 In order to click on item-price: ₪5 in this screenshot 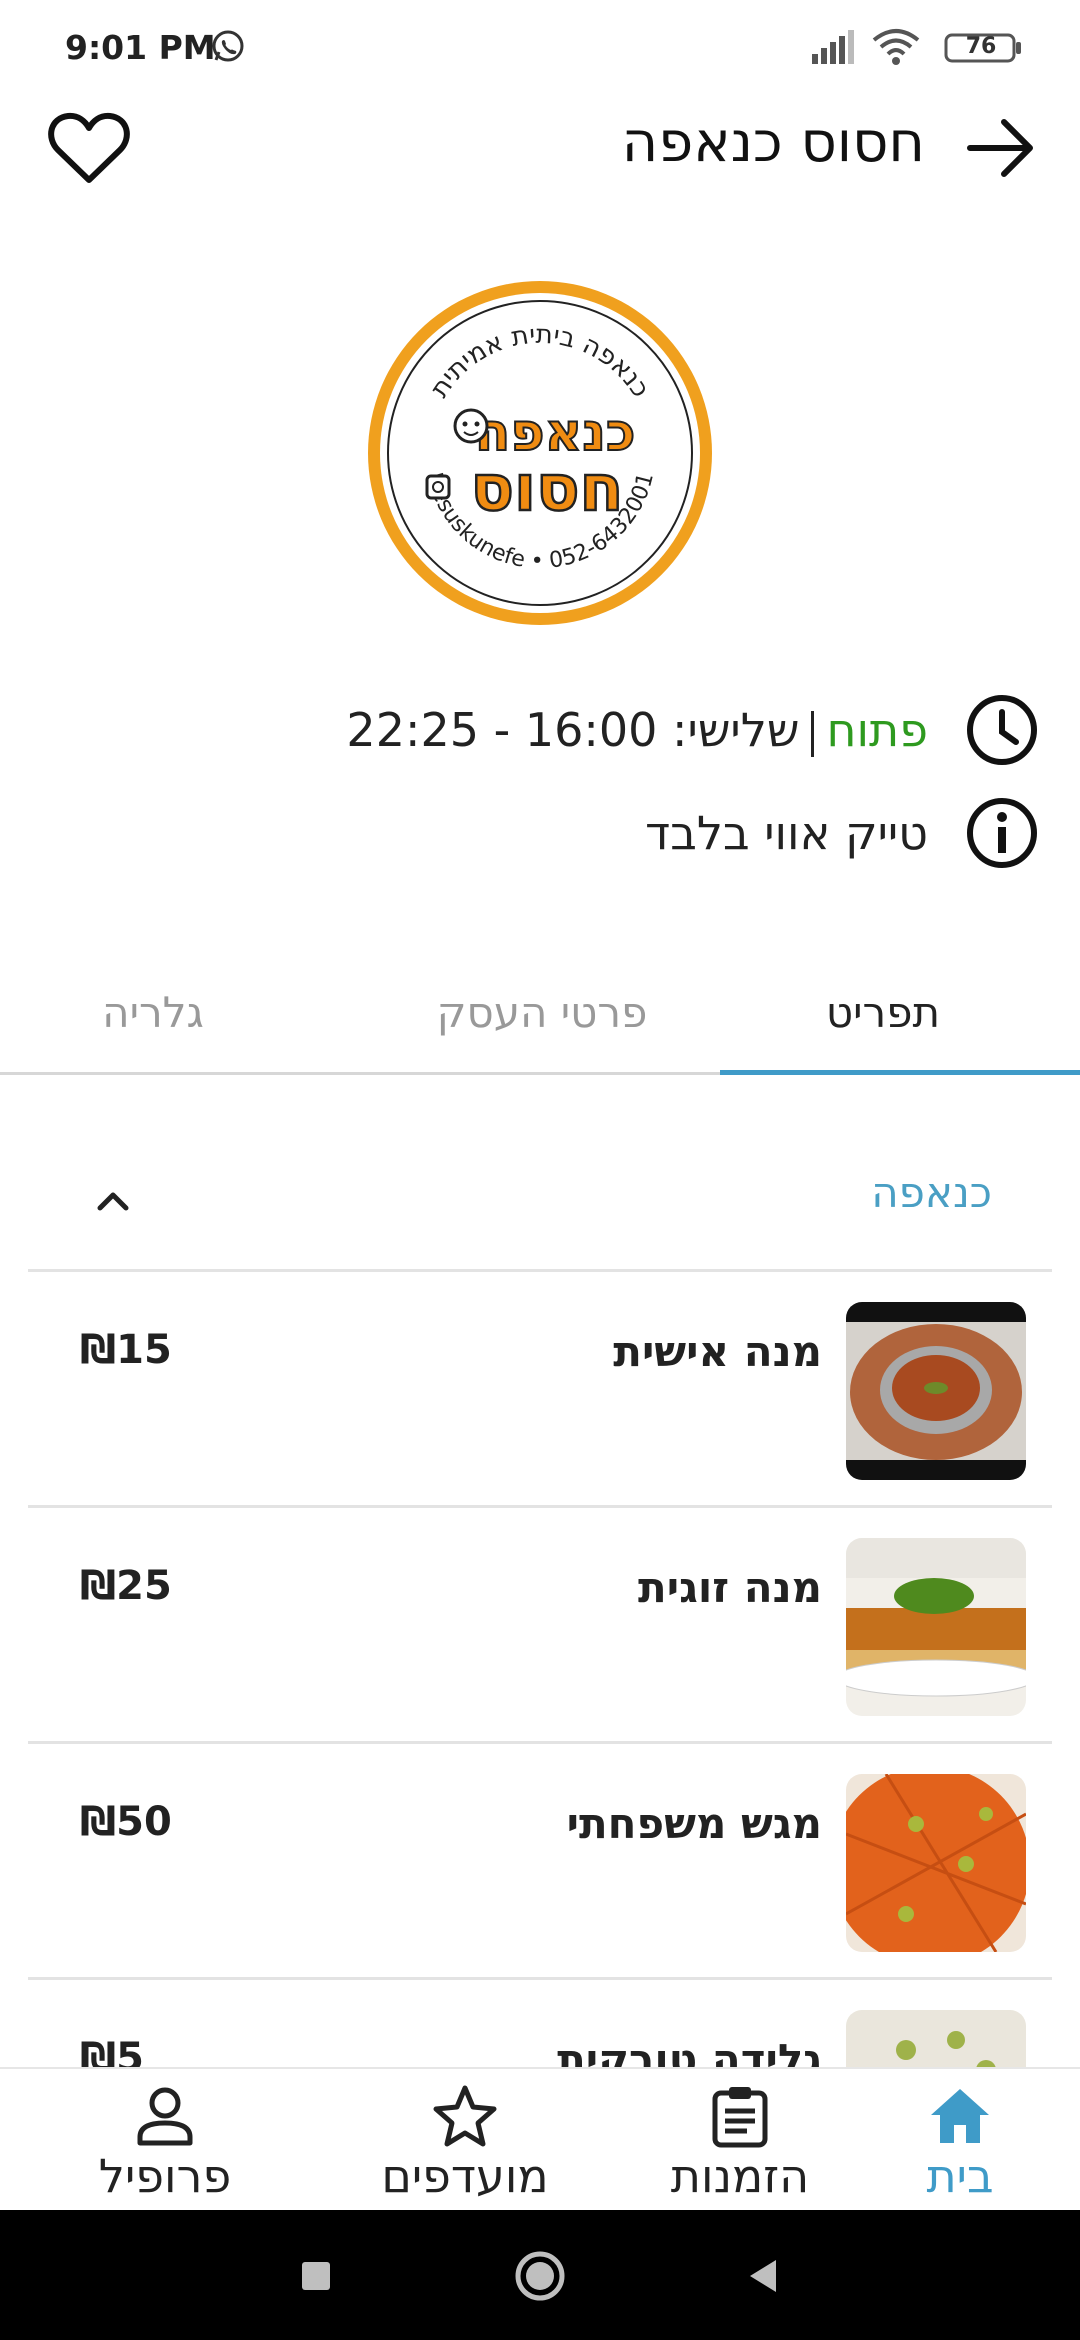, I will do `click(112, 2051)`.